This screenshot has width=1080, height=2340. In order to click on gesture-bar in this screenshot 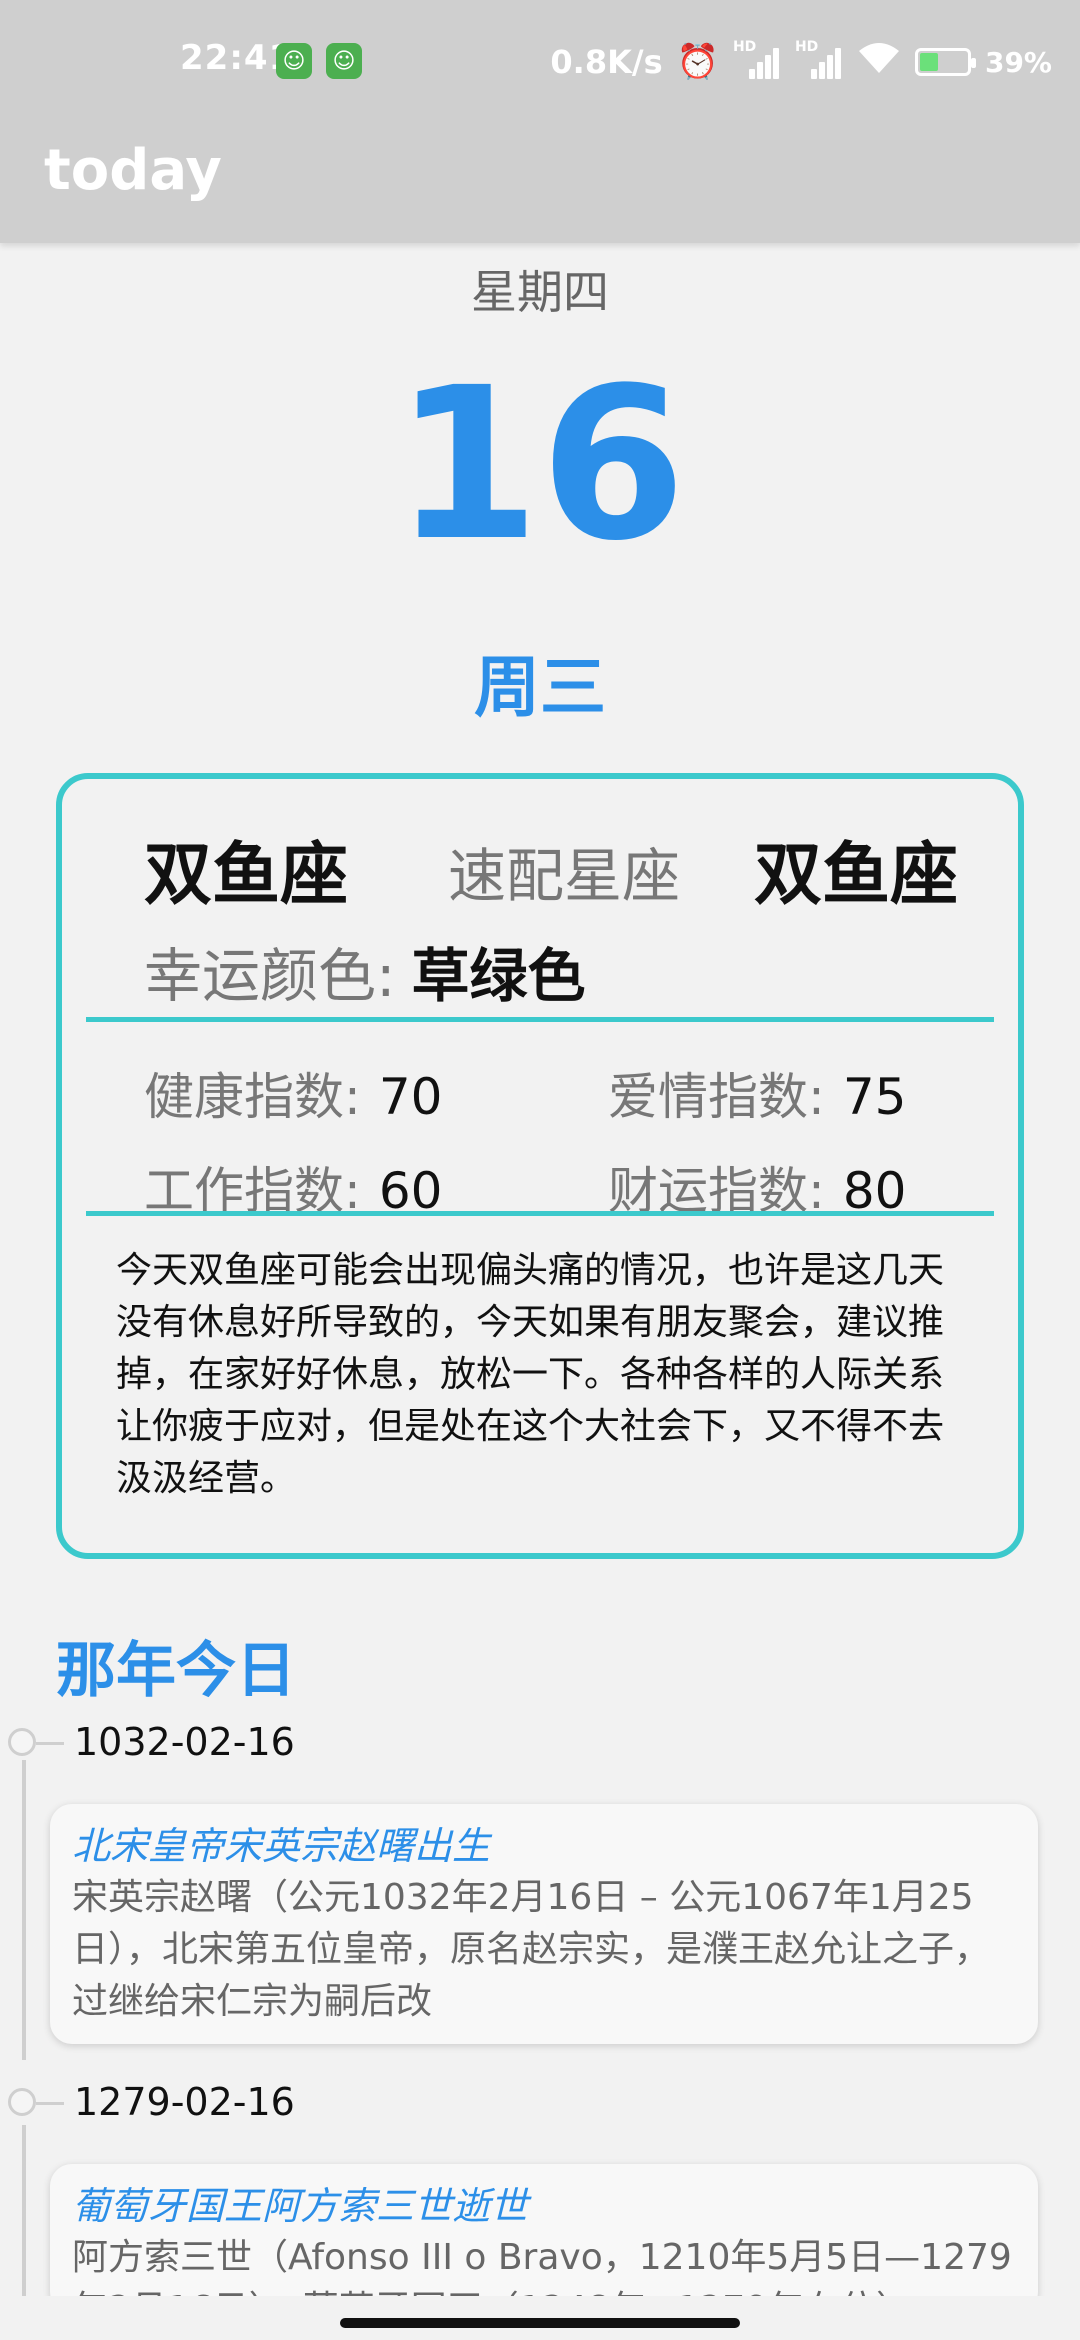, I will do `click(540, 2323)`.